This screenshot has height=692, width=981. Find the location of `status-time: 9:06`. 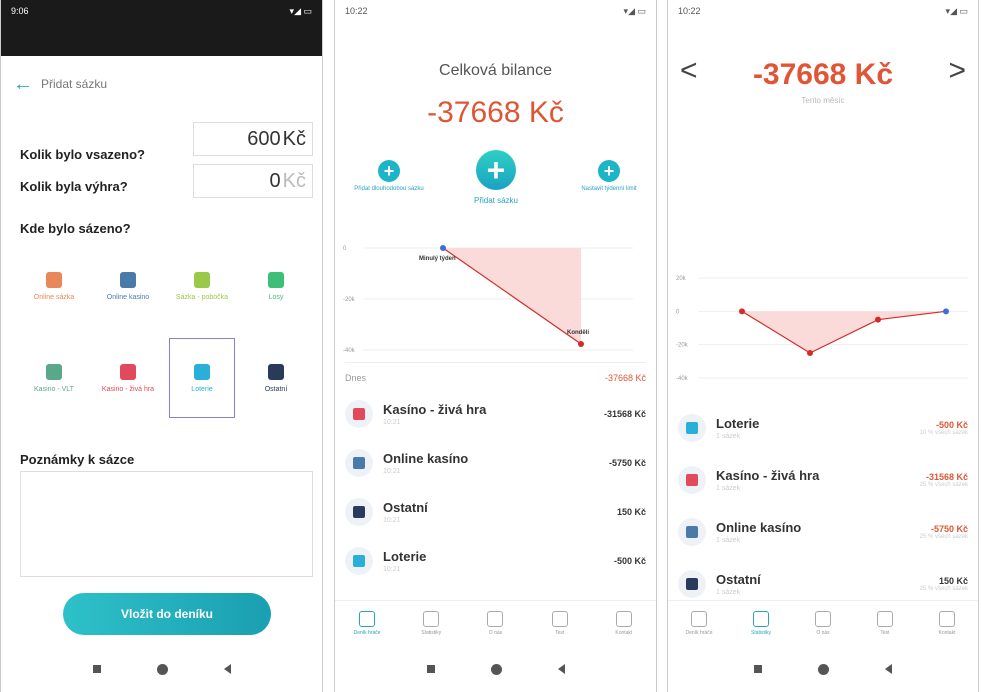

status-time: 9:06 is located at coordinates (20, 11).